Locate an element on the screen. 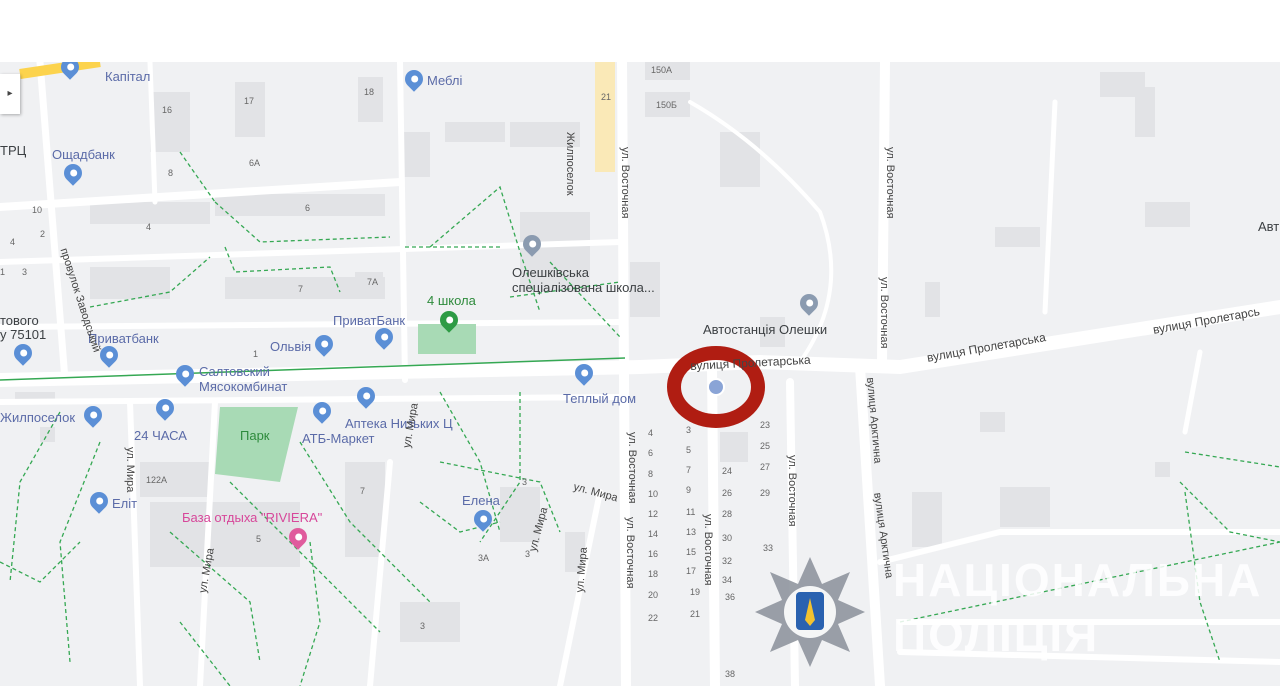 The width and height of the screenshot is (1280, 686). house-number: 32 is located at coordinates (727, 561).